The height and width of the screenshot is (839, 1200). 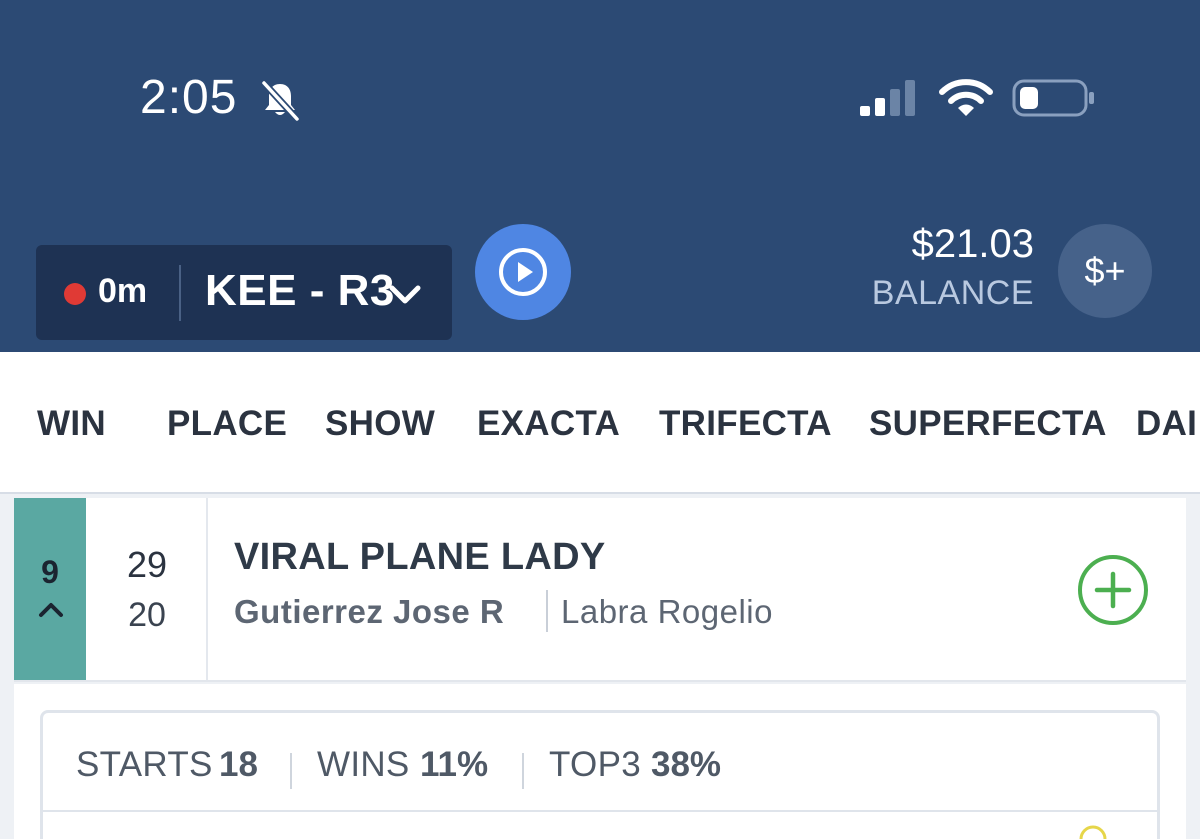 I want to click on tab-place: PLACE, so click(x=227, y=424).